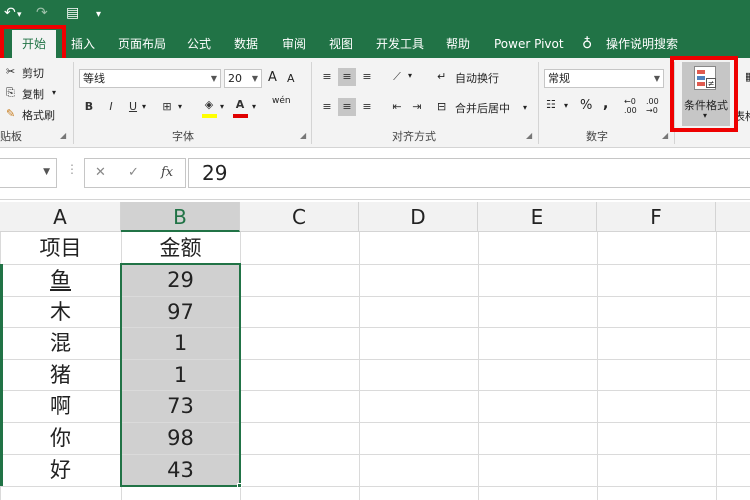  What do you see at coordinates (180, 106) in the screenshot?
I see `borders-dropdown-icon: ▾` at bounding box center [180, 106].